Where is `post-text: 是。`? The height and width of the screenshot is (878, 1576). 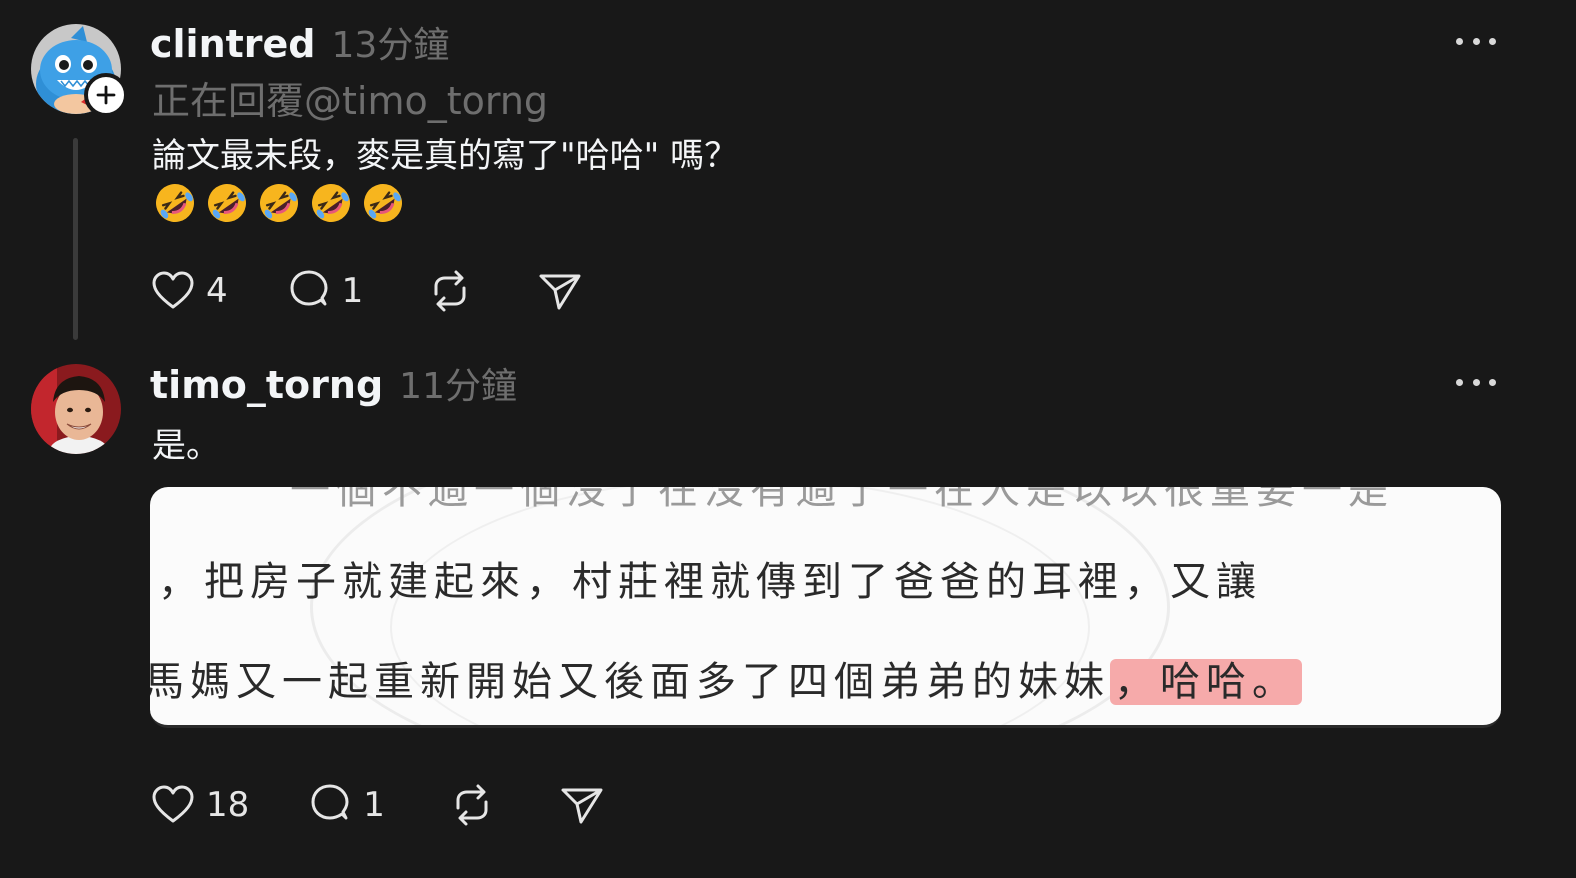 post-text: 是。 is located at coordinates (186, 446).